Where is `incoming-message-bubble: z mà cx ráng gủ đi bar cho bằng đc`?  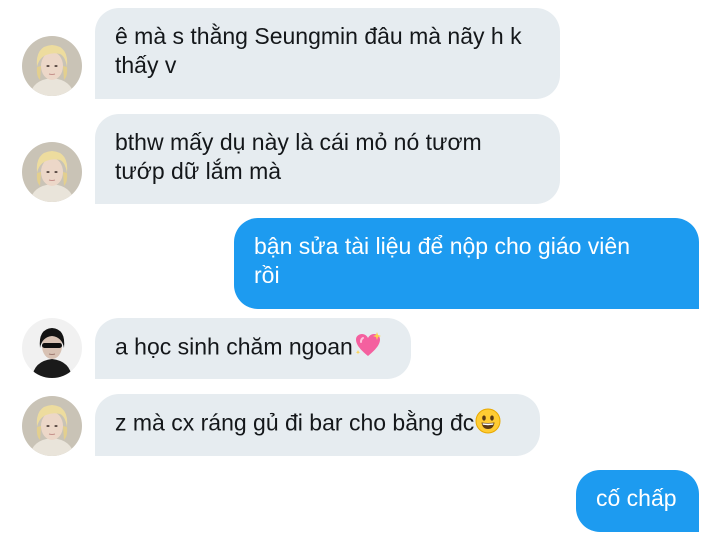
incoming-message-bubble: z mà cx ráng gủ đi bar cho bằng đc is located at coordinates (317, 425).